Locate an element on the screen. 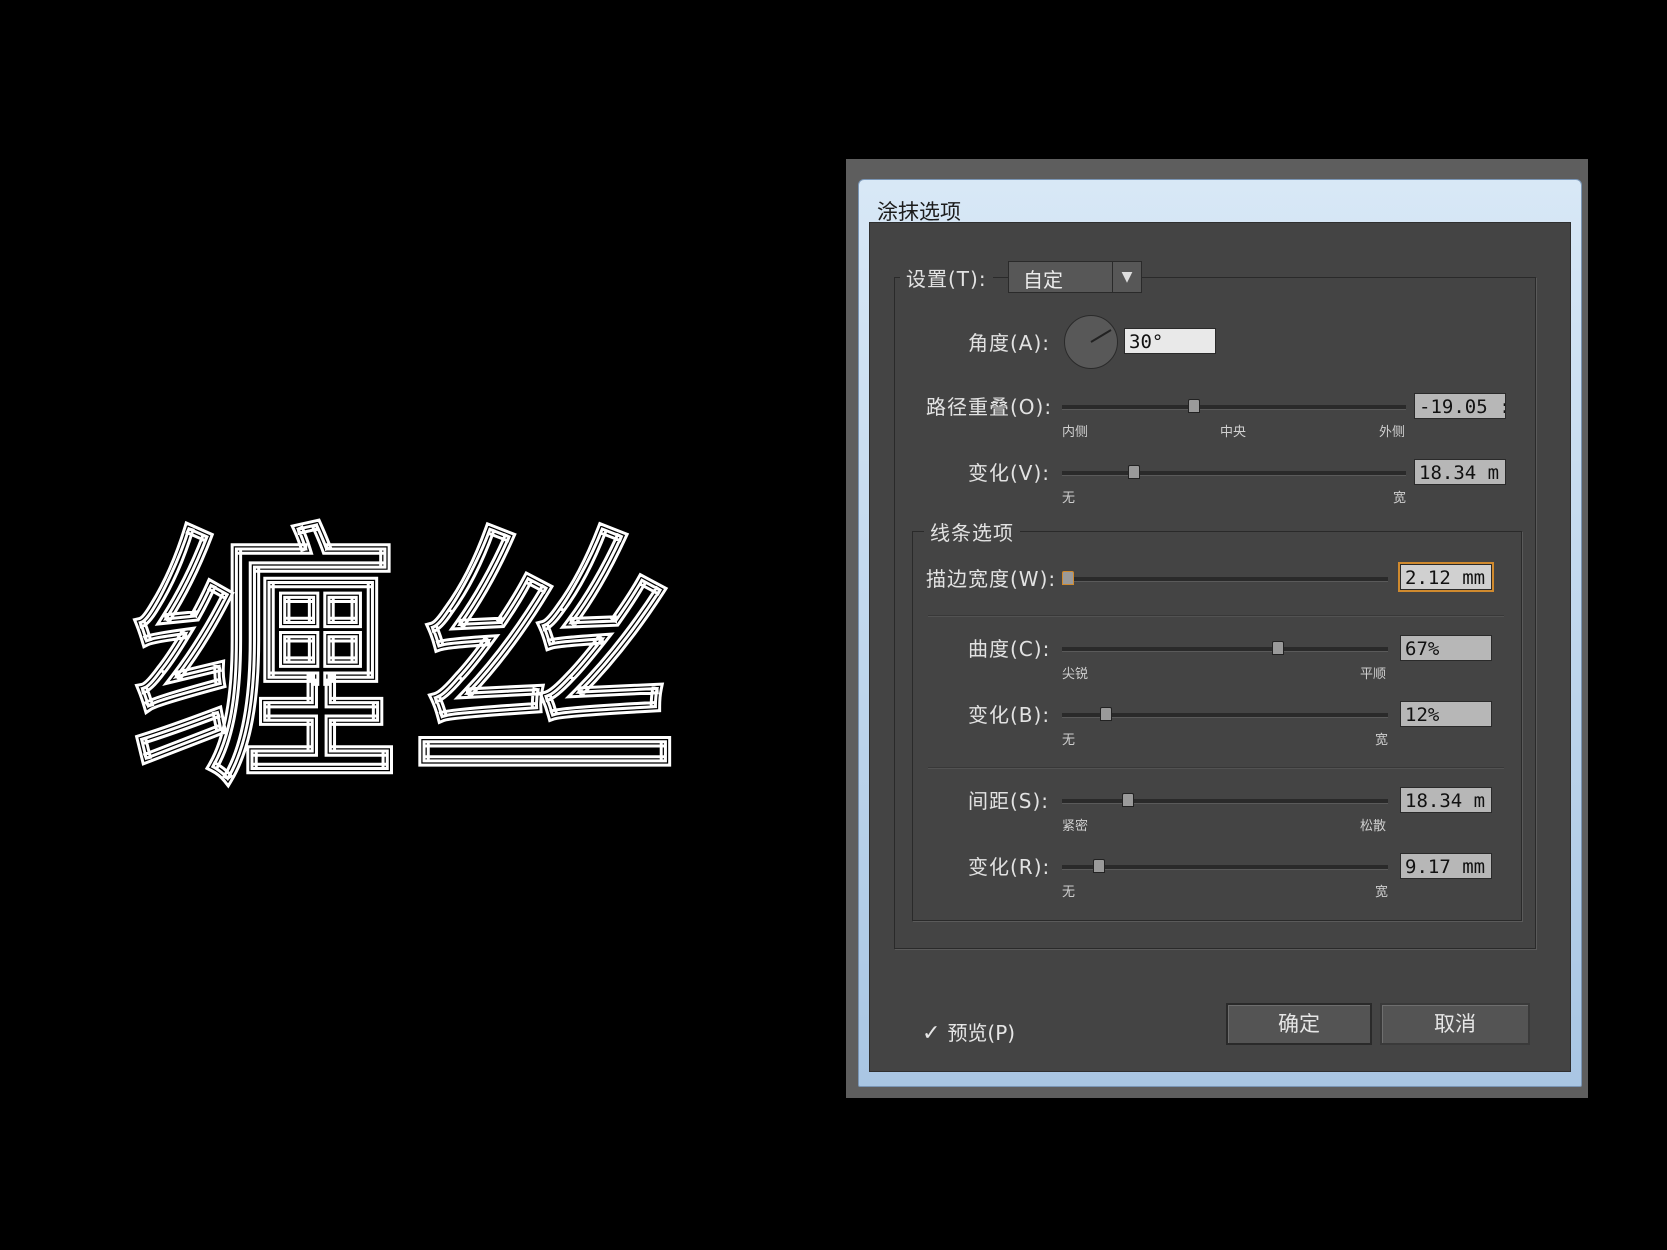  variation-v-tick-none: 无 is located at coordinates (1069, 498).